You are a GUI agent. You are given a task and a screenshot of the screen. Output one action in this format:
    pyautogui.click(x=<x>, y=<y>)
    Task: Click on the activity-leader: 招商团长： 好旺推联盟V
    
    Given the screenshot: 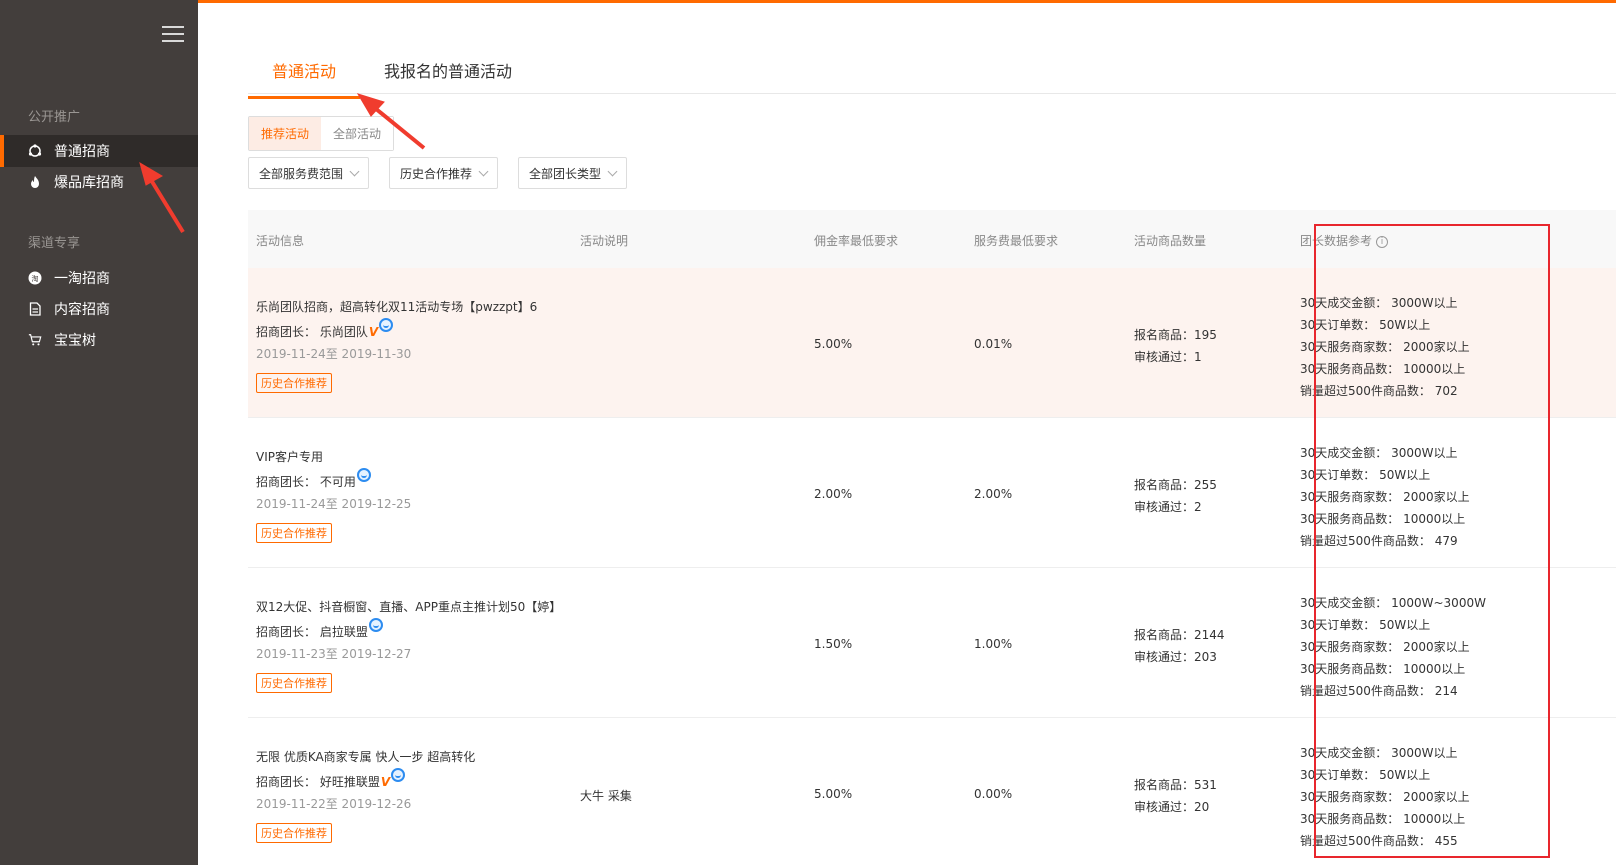 What is the action you would take?
    pyautogui.click(x=365, y=780)
    